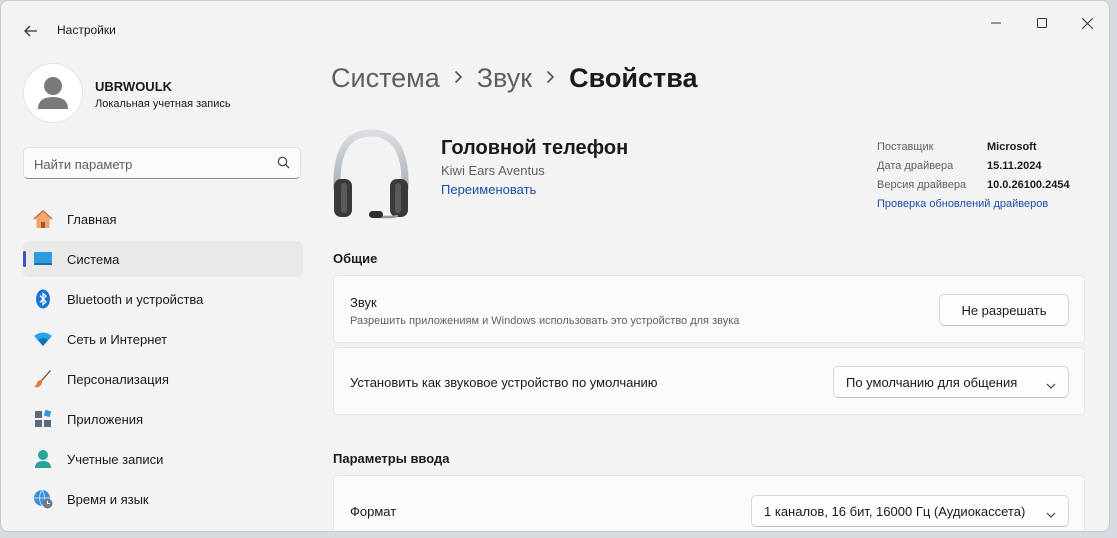  Describe the element at coordinates (1004, 310) in the screenshot. I see `disallow-button: Не разрешать` at that location.